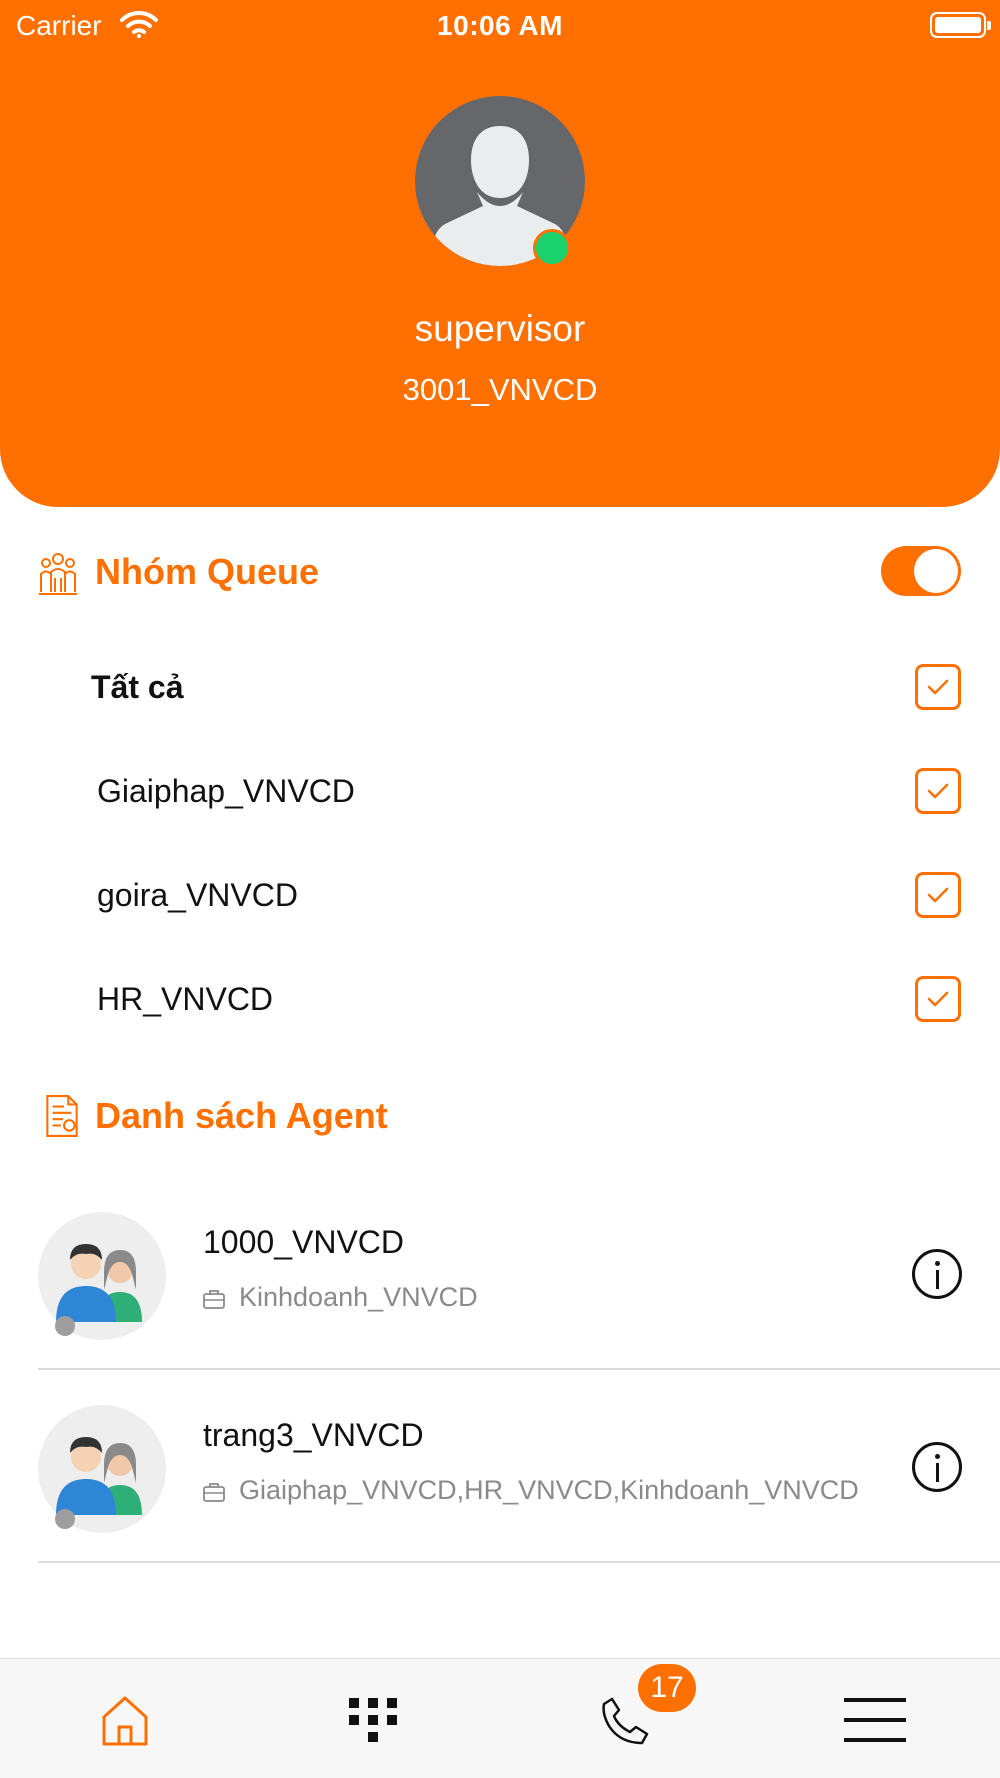 This screenshot has width=1000, height=1778. What do you see at coordinates (207, 571) in the screenshot?
I see `queue-section-title: Nhóm Queue` at bounding box center [207, 571].